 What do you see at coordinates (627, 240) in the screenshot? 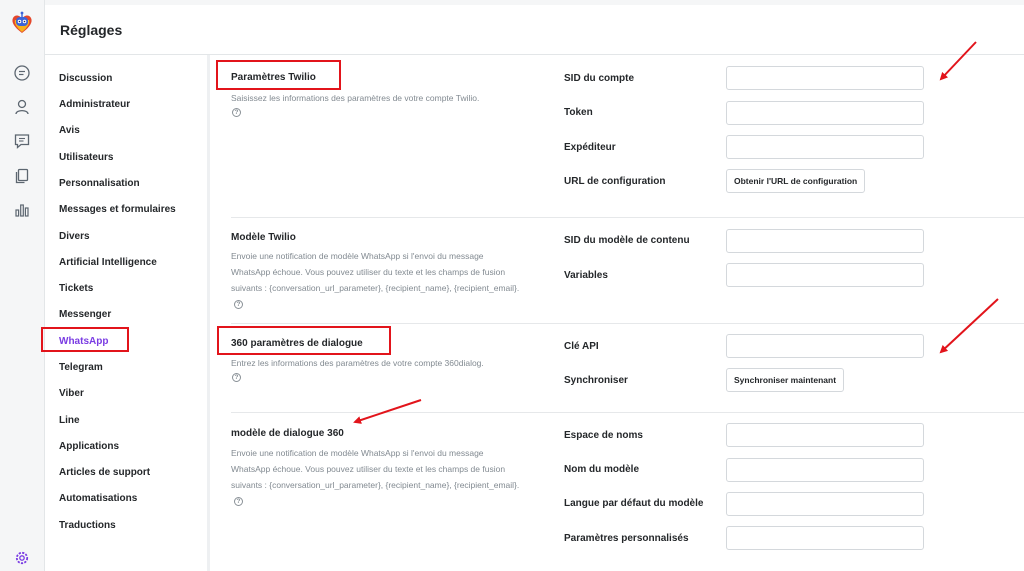
I see `field-label-content-sid: SID du modèle de contenu` at bounding box center [627, 240].